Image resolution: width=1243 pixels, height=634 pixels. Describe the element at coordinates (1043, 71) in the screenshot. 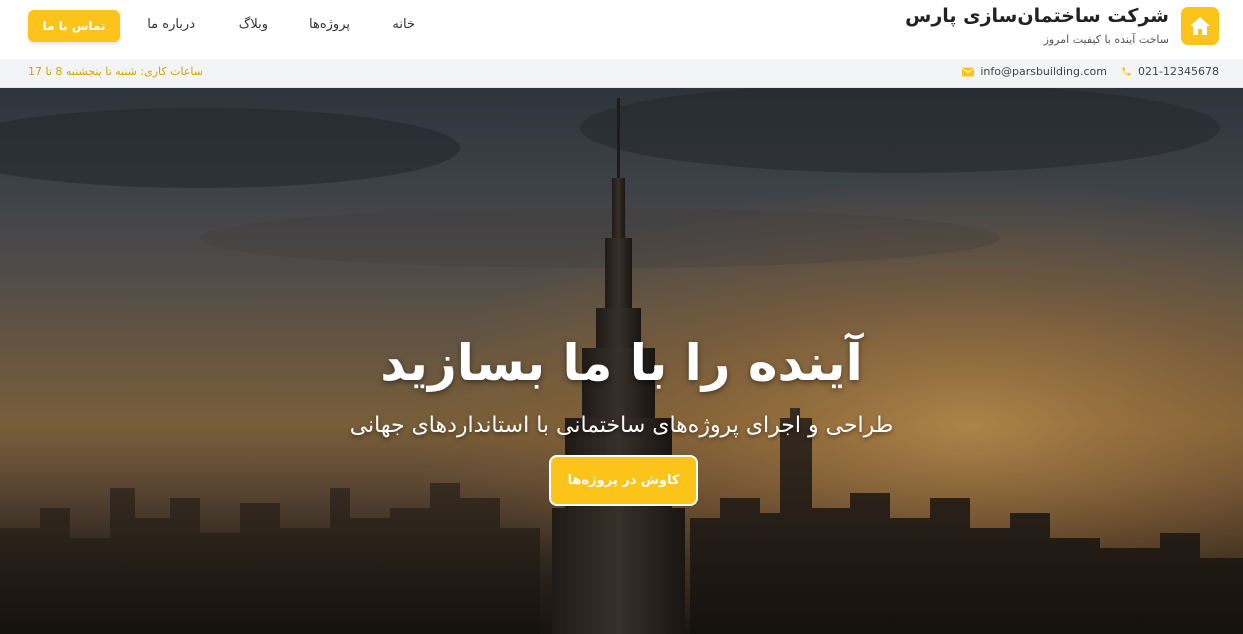

I see `email-text: info@parsbuilding.com` at that location.